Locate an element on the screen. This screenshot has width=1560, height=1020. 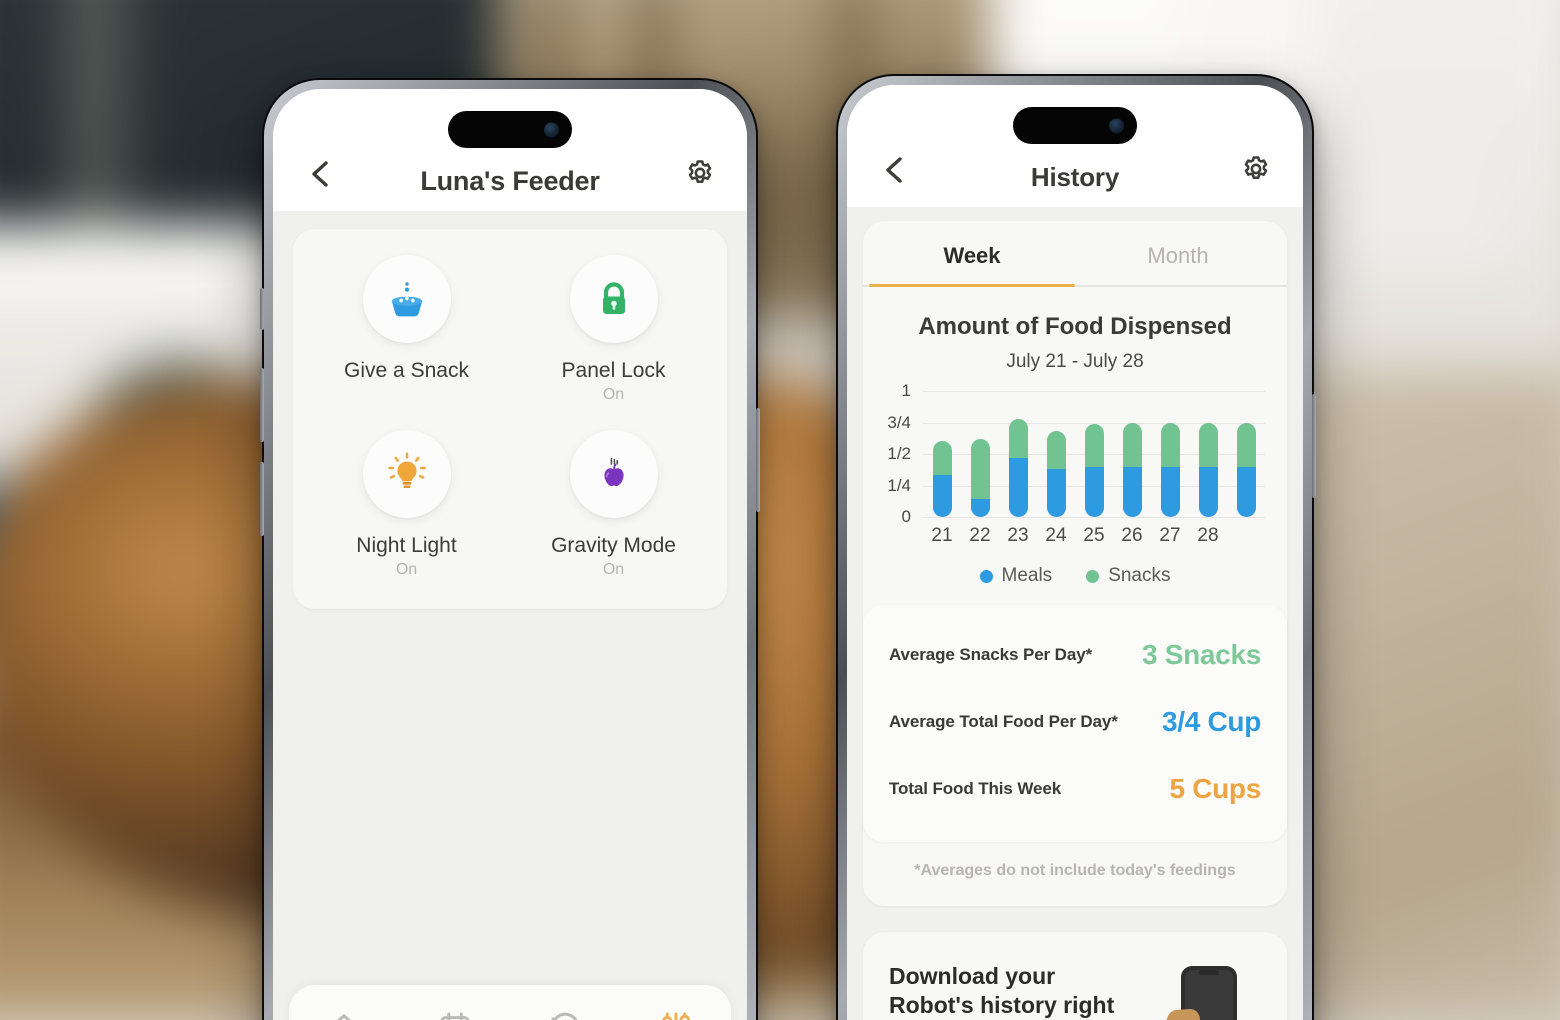
download-history-card: Download your Robot's history right is located at coordinates (1075, 976).